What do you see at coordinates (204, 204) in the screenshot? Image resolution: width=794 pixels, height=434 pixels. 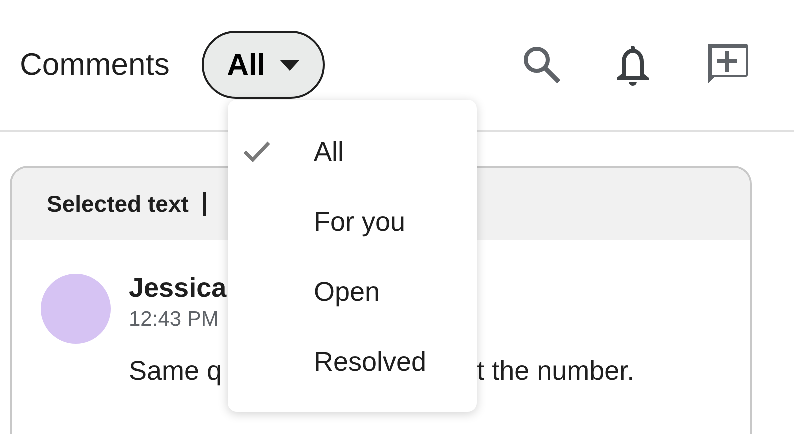 I see `separator-bar` at bounding box center [204, 204].